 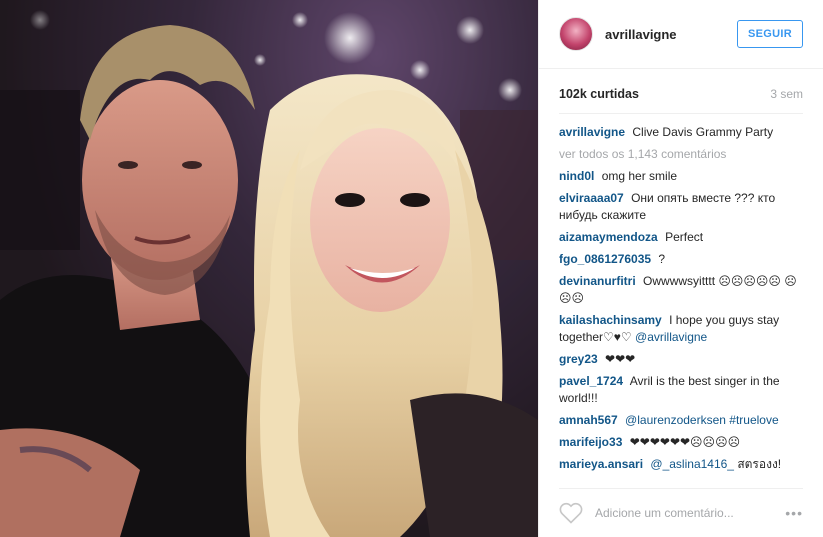 I want to click on post-time: 3 sem, so click(x=786, y=94).